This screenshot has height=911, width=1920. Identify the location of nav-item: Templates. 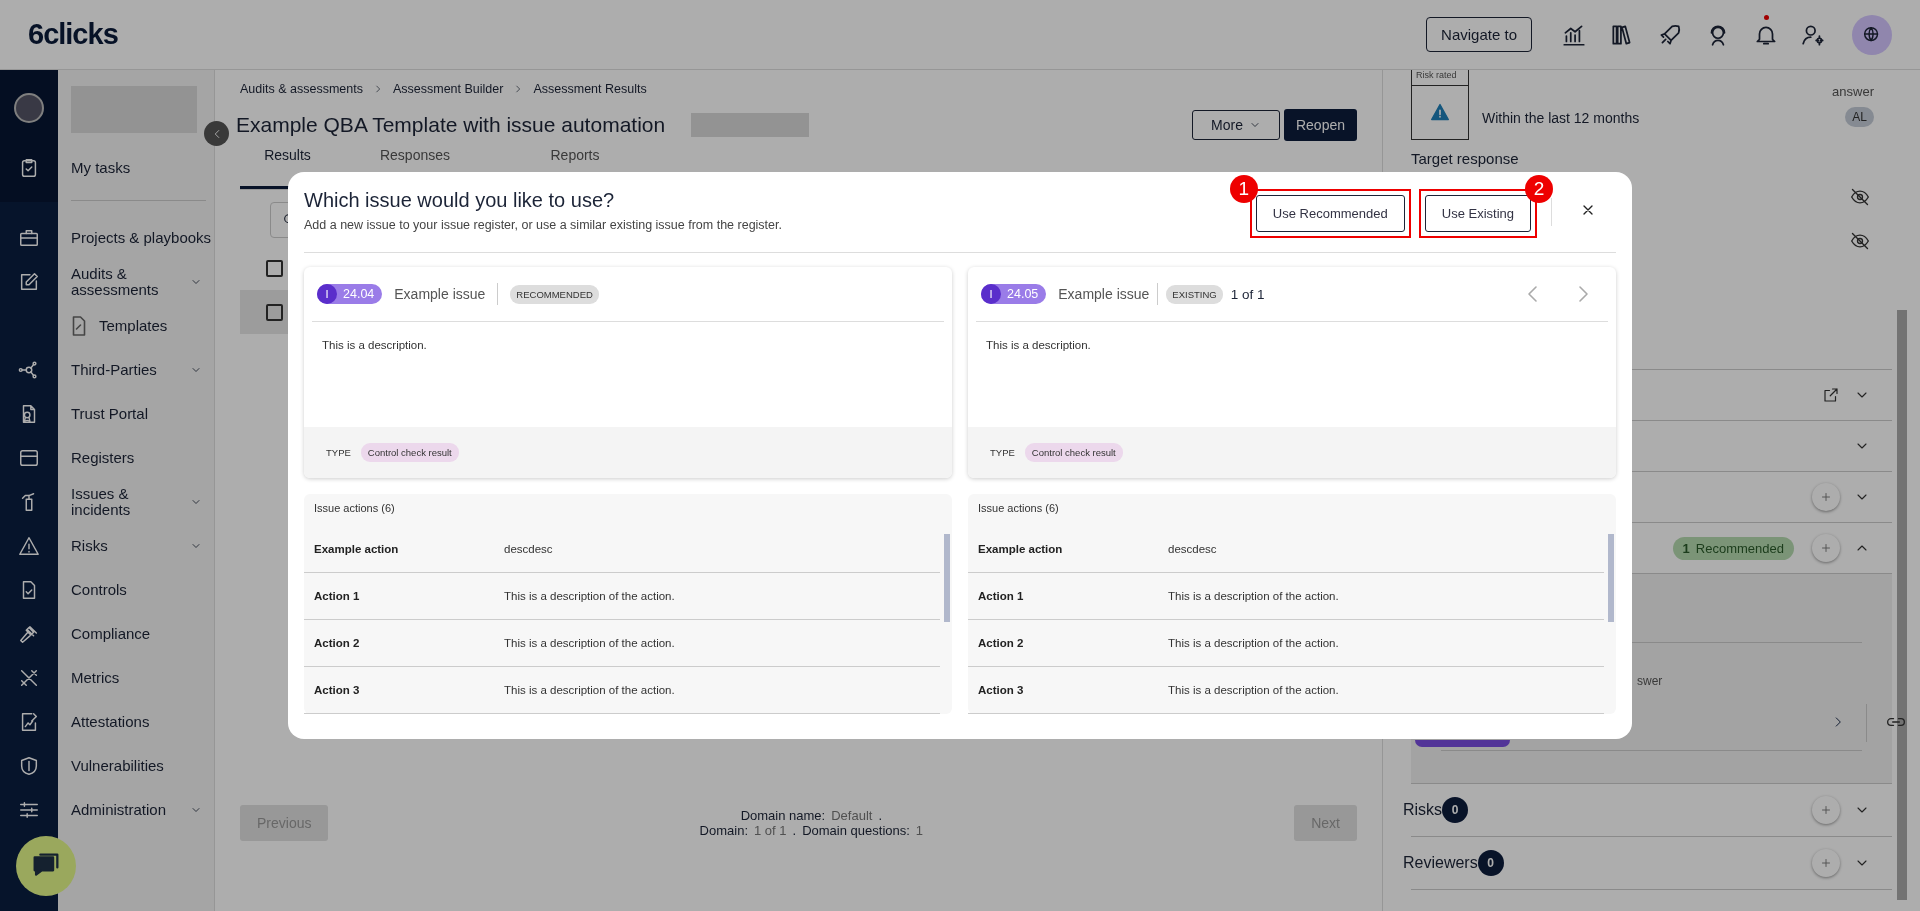
(150, 326).